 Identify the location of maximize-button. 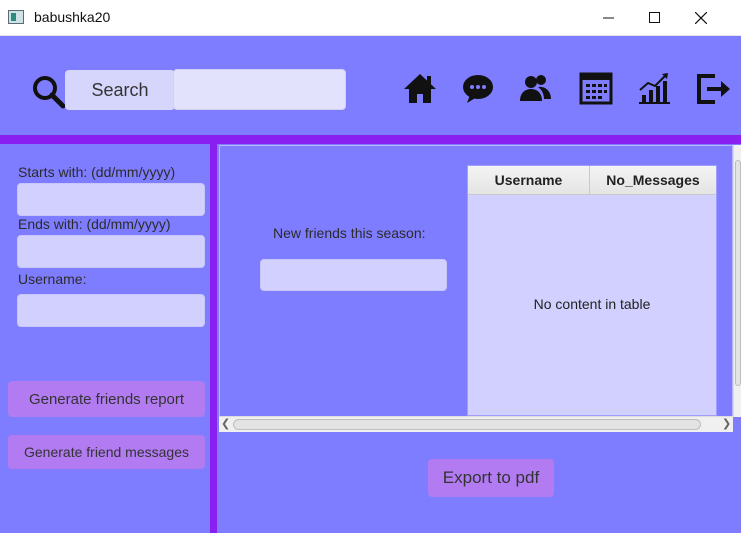
(655, 18).